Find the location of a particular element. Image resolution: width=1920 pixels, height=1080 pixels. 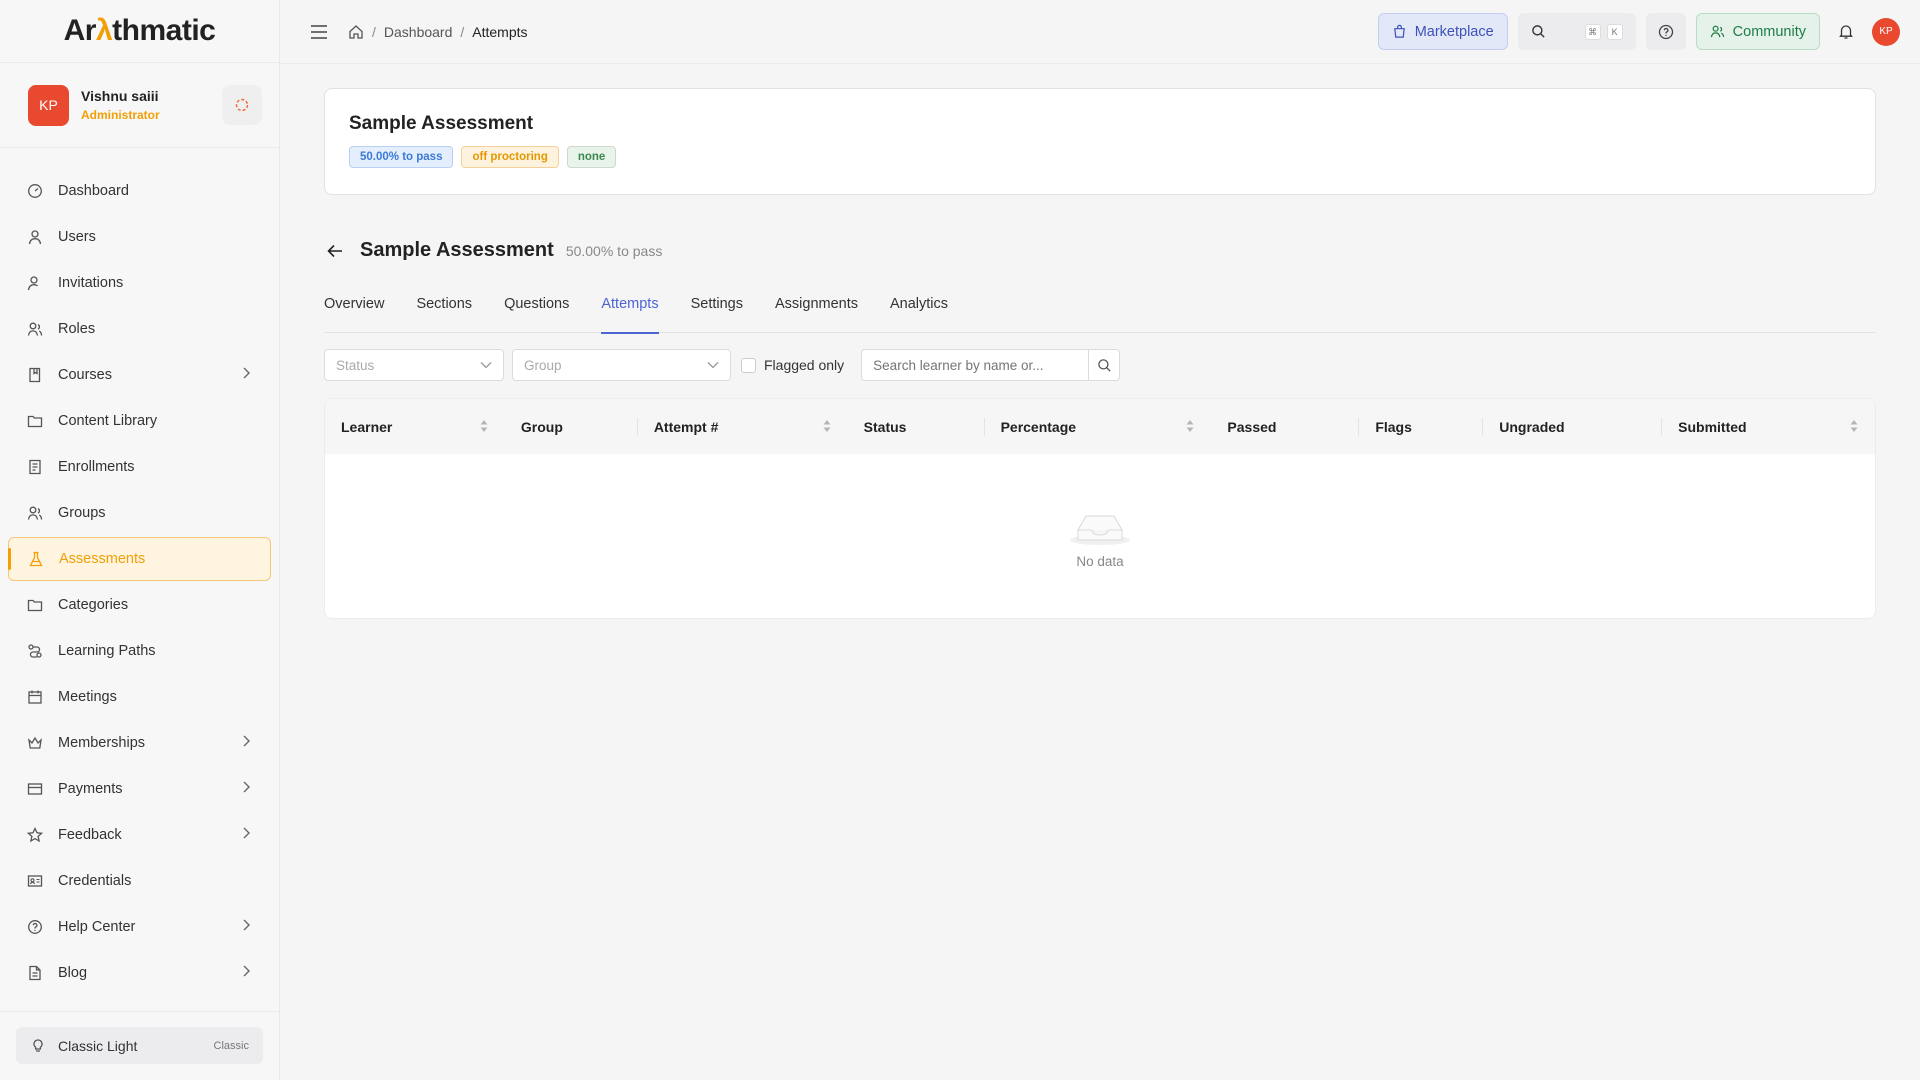

header-avatar: KP is located at coordinates (1886, 31).